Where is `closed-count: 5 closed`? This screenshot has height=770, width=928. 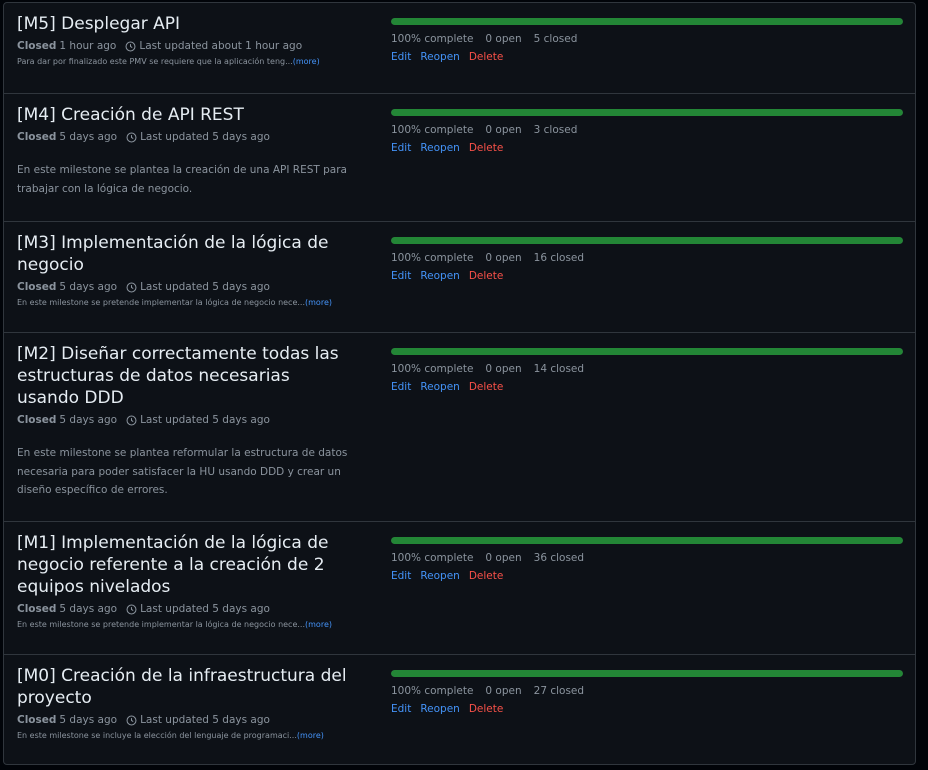
closed-count: 5 closed is located at coordinates (555, 39).